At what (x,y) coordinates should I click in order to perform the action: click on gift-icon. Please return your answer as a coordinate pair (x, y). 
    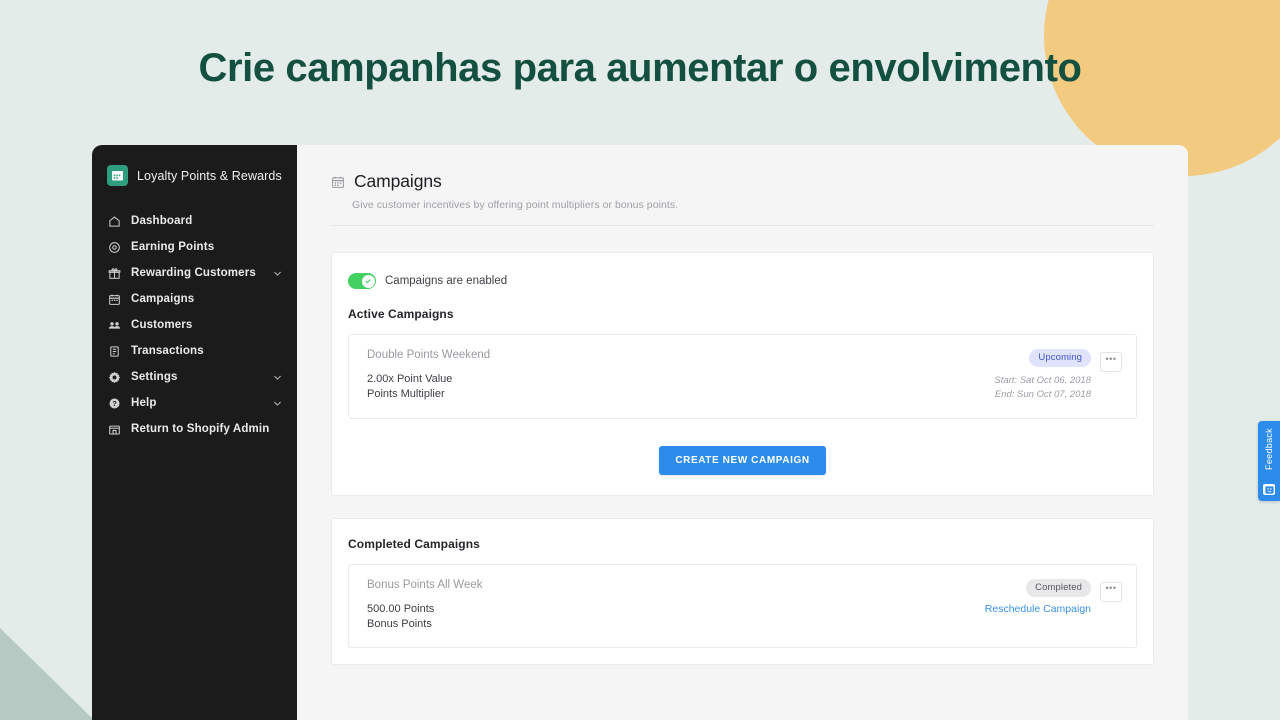
    Looking at the image, I should click on (114, 273).